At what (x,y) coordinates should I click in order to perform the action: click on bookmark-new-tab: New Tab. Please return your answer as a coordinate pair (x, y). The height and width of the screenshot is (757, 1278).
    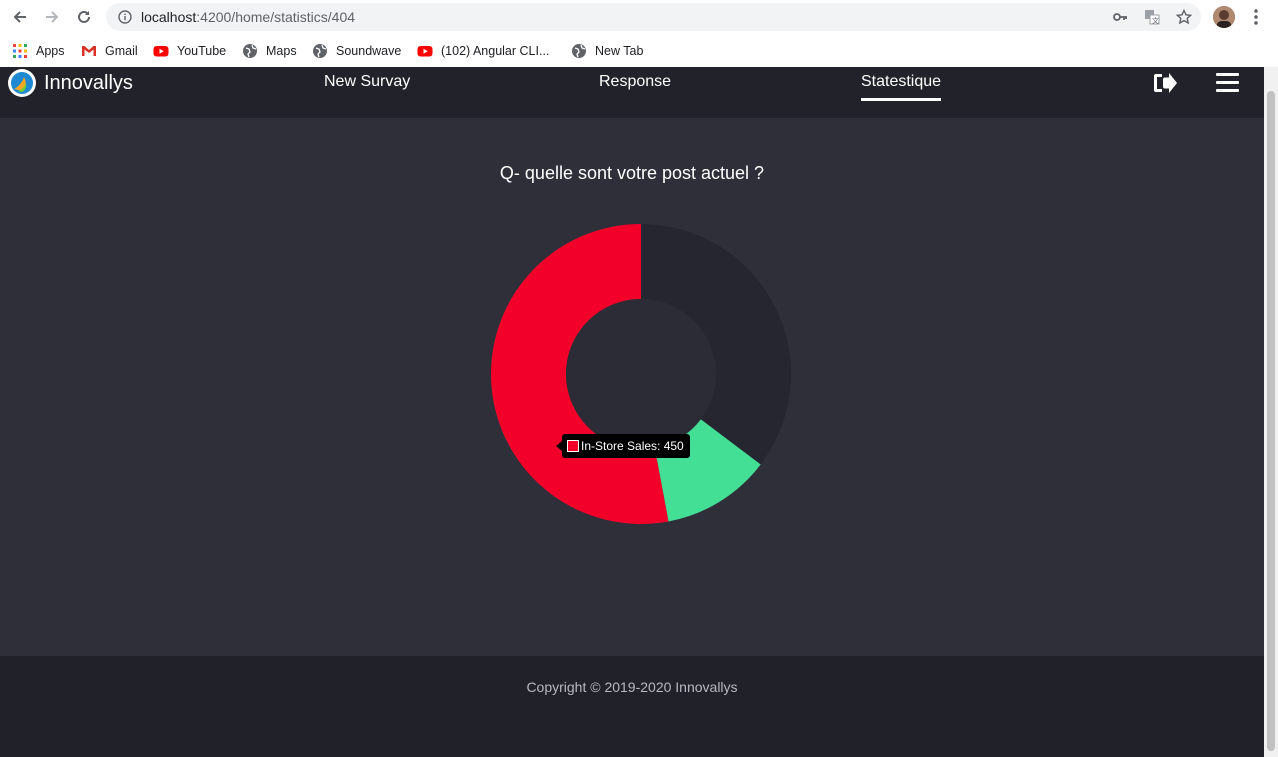
    Looking at the image, I should click on (607, 51).